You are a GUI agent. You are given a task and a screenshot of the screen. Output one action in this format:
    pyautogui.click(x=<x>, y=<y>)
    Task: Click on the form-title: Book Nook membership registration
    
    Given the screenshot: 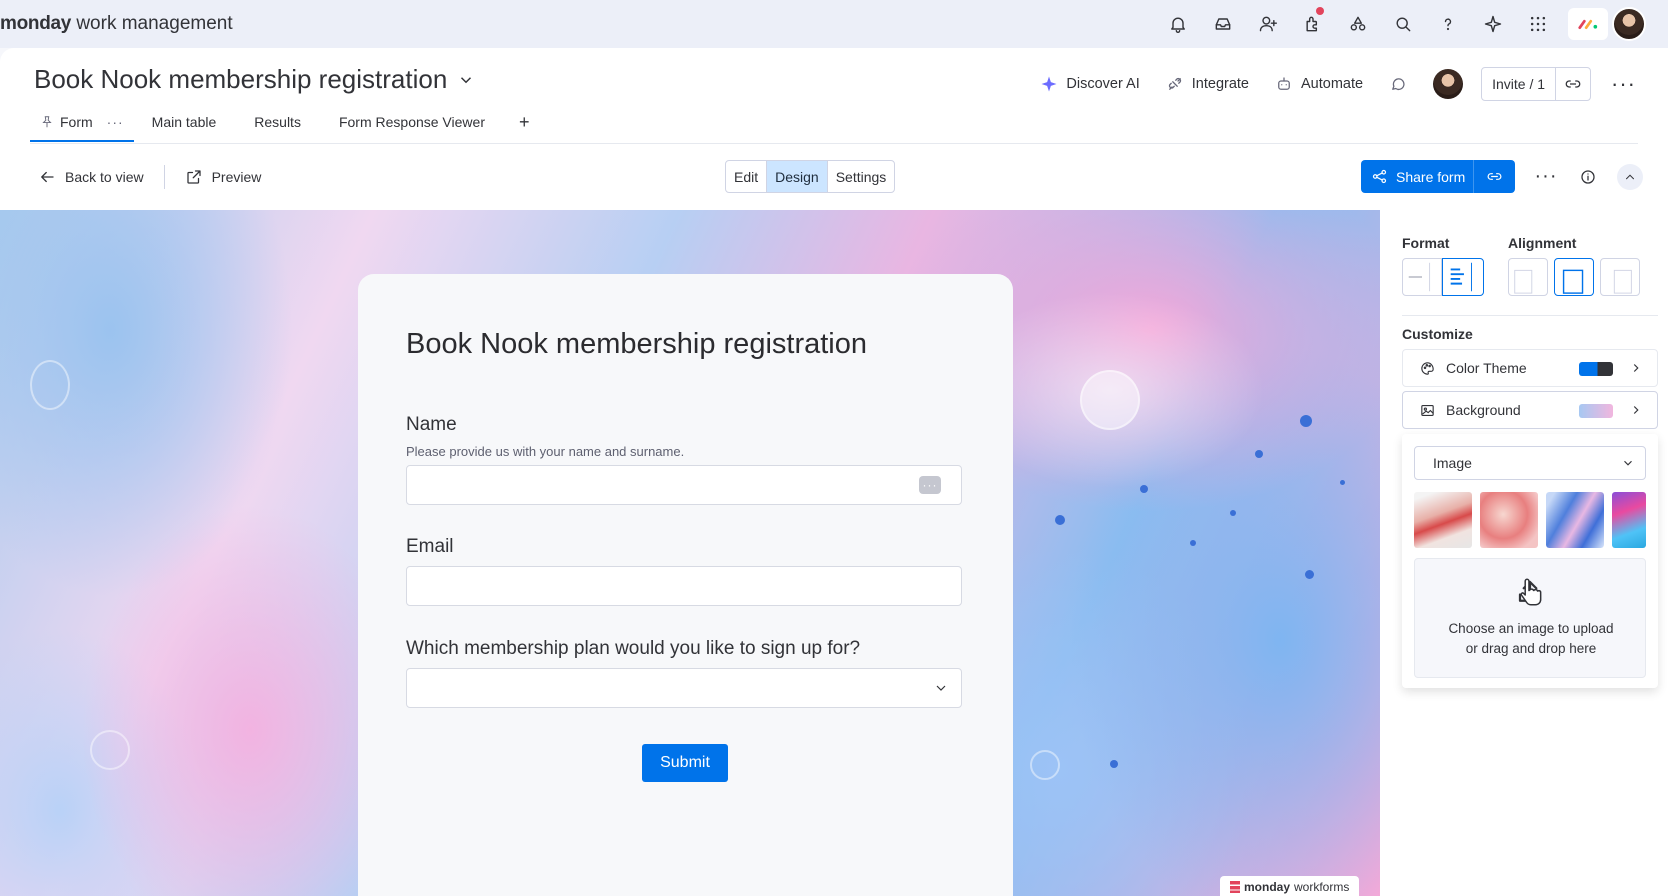 What is the action you would take?
    pyautogui.click(x=636, y=344)
    